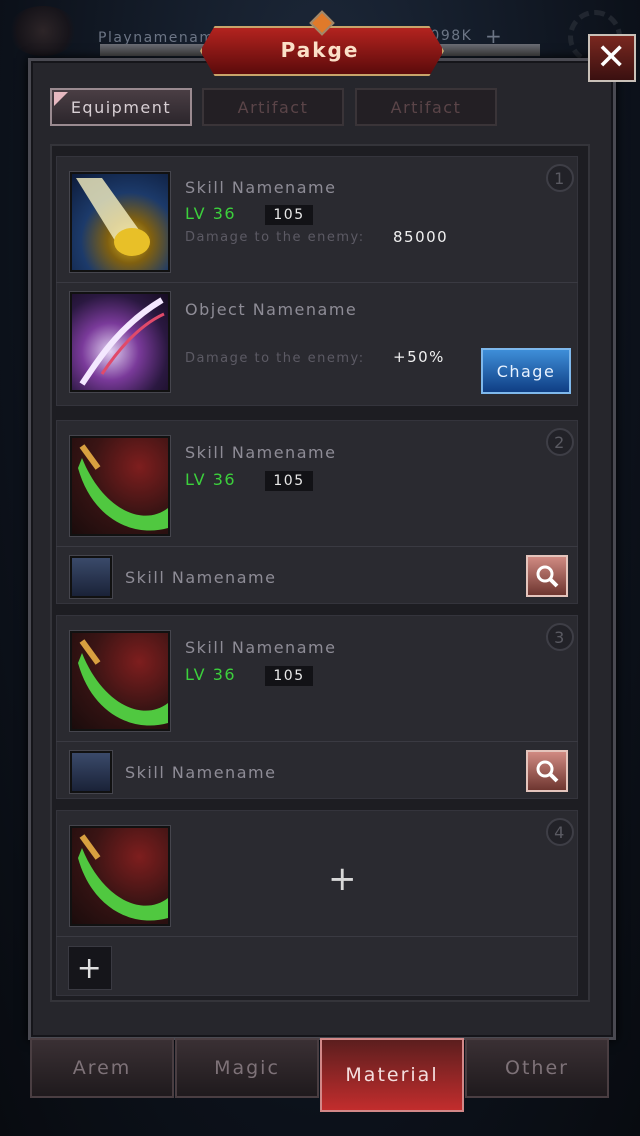 Image resolution: width=640 pixels, height=1136 pixels. Describe the element at coordinates (419, 357) in the screenshot. I see `stat-value: +50%` at that location.